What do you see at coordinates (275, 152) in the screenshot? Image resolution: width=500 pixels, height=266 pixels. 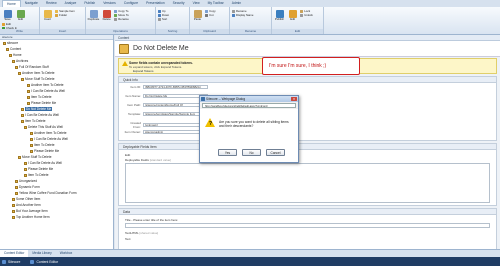 I see `cancel-button: Cancel` at bounding box center [275, 152].